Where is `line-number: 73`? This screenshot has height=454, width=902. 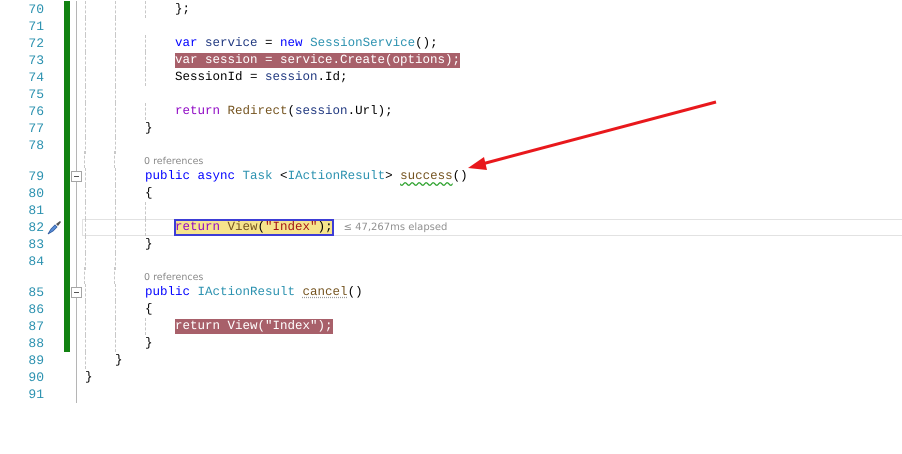 line-number: 73 is located at coordinates (35, 60).